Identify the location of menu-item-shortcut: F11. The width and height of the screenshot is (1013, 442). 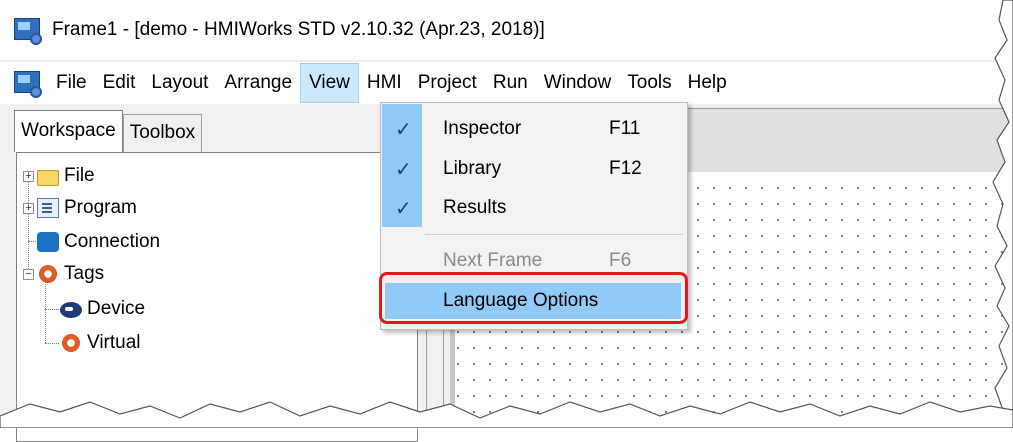
(625, 128).